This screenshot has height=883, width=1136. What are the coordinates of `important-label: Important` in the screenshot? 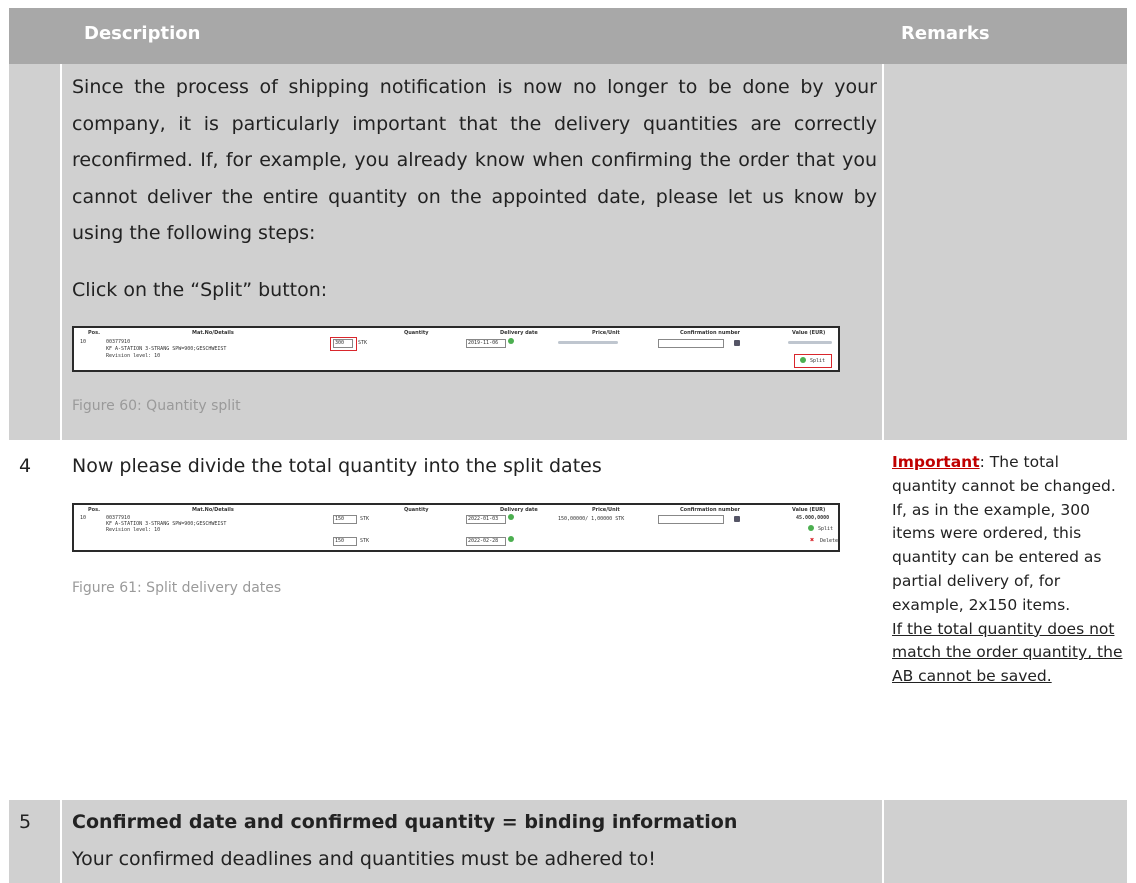 It's located at (936, 462).